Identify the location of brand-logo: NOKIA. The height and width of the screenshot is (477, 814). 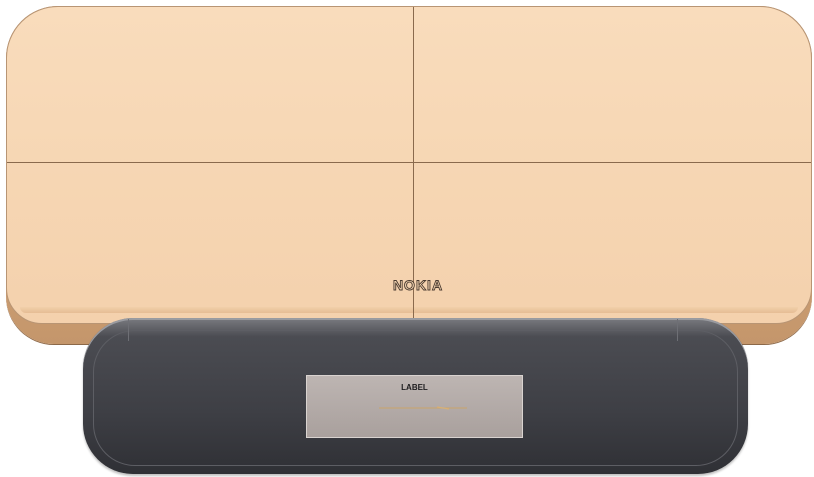
(418, 285).